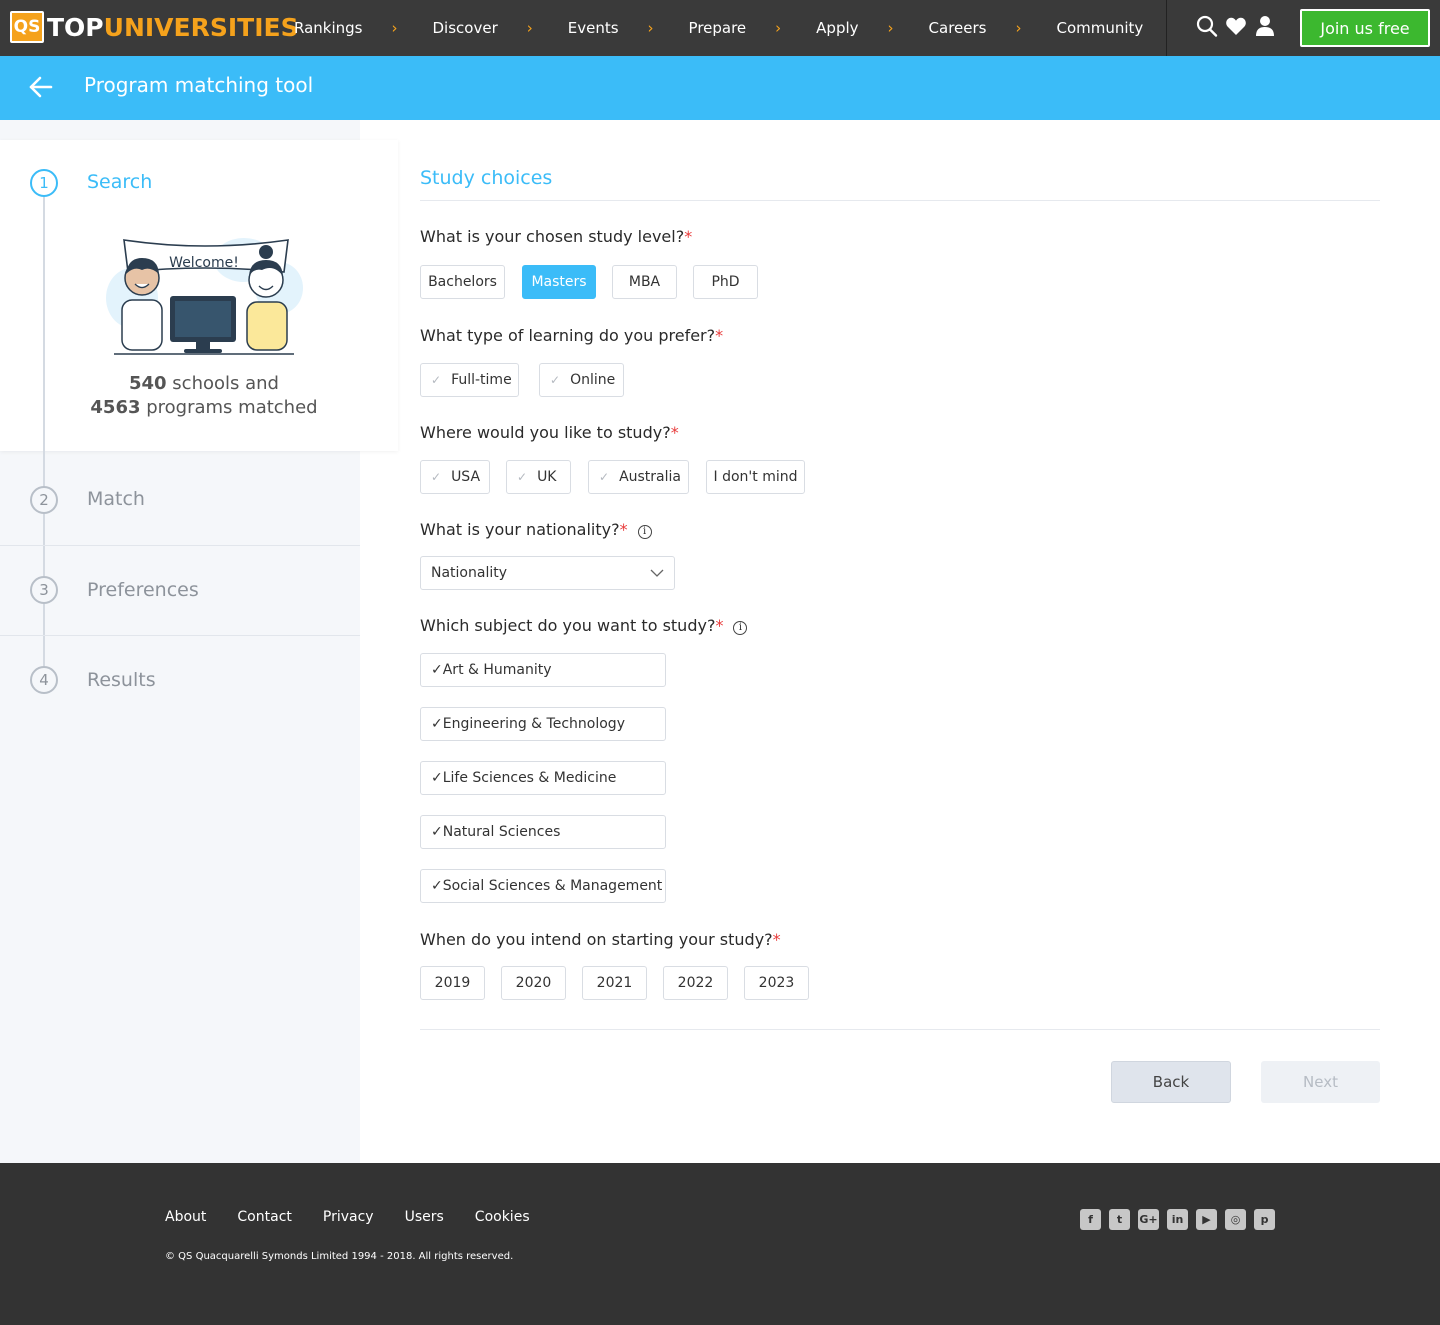  I want to click on footer-links: About Contact Privacy Users Cookies, so click(363, 1217).